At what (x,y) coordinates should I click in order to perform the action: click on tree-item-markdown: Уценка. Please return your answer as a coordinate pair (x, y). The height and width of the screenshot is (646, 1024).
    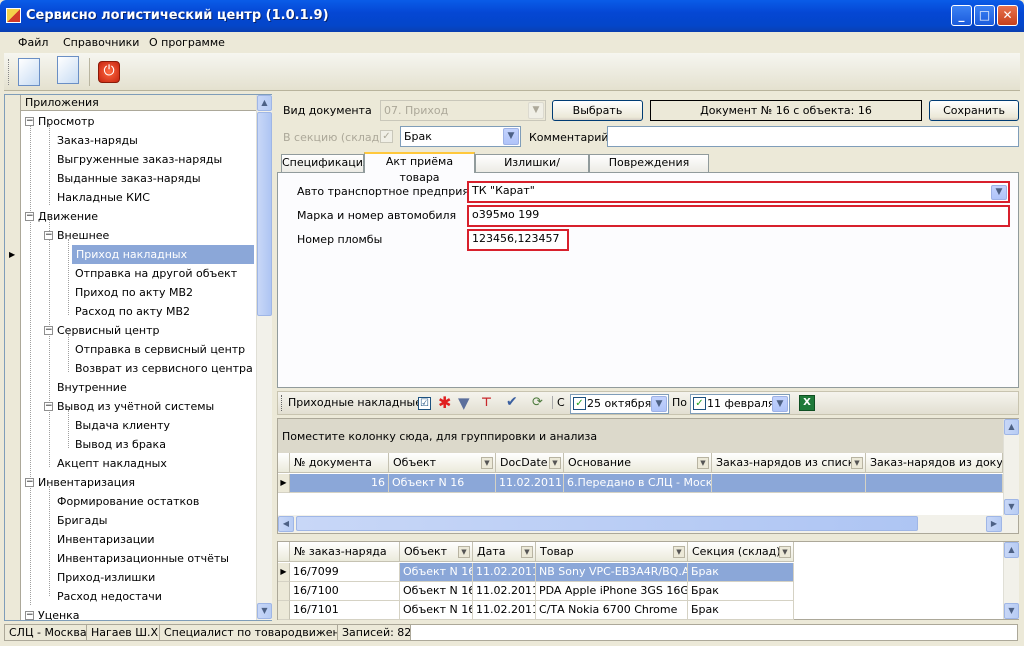
    Looking at the image, I should click on (59, 613).